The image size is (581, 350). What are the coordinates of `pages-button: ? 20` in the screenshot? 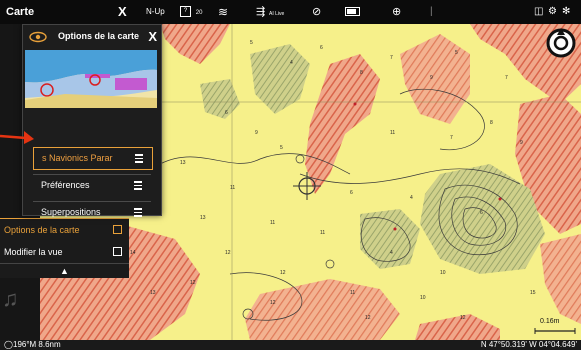 It's located at (191, 12).